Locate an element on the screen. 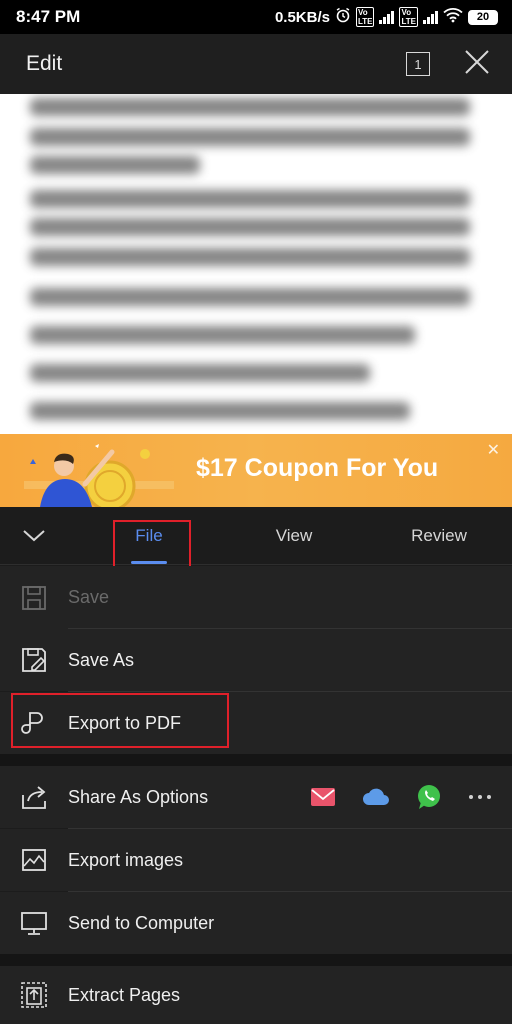 Image resolution: width=512 pixels, height=1024 pixels. menu-export-images-label: Export images is located at coordinates (126, 859).